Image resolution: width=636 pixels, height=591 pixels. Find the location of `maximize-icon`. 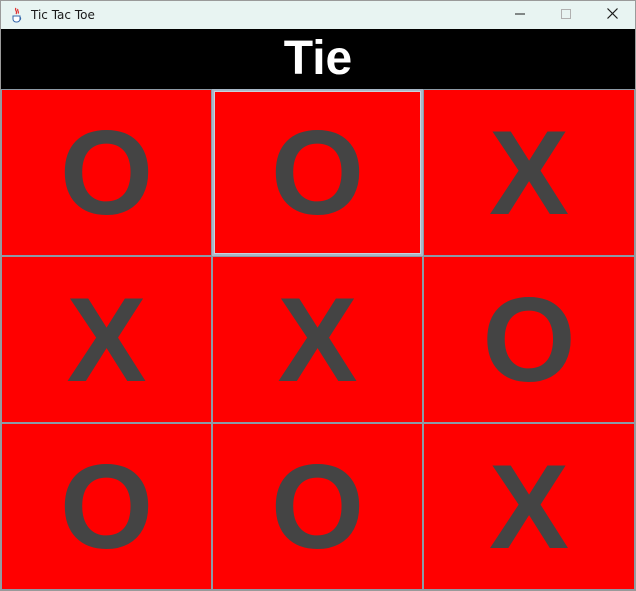

maximize-icon is located at coordinates (566, 15).